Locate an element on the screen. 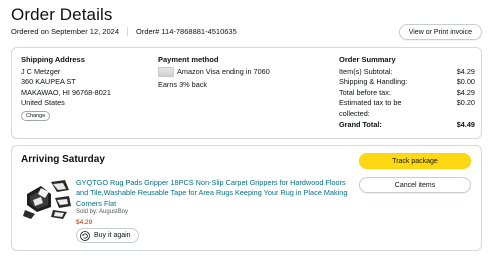  delivery-status: Arriving Saturday is located at coordinates (63, 159).